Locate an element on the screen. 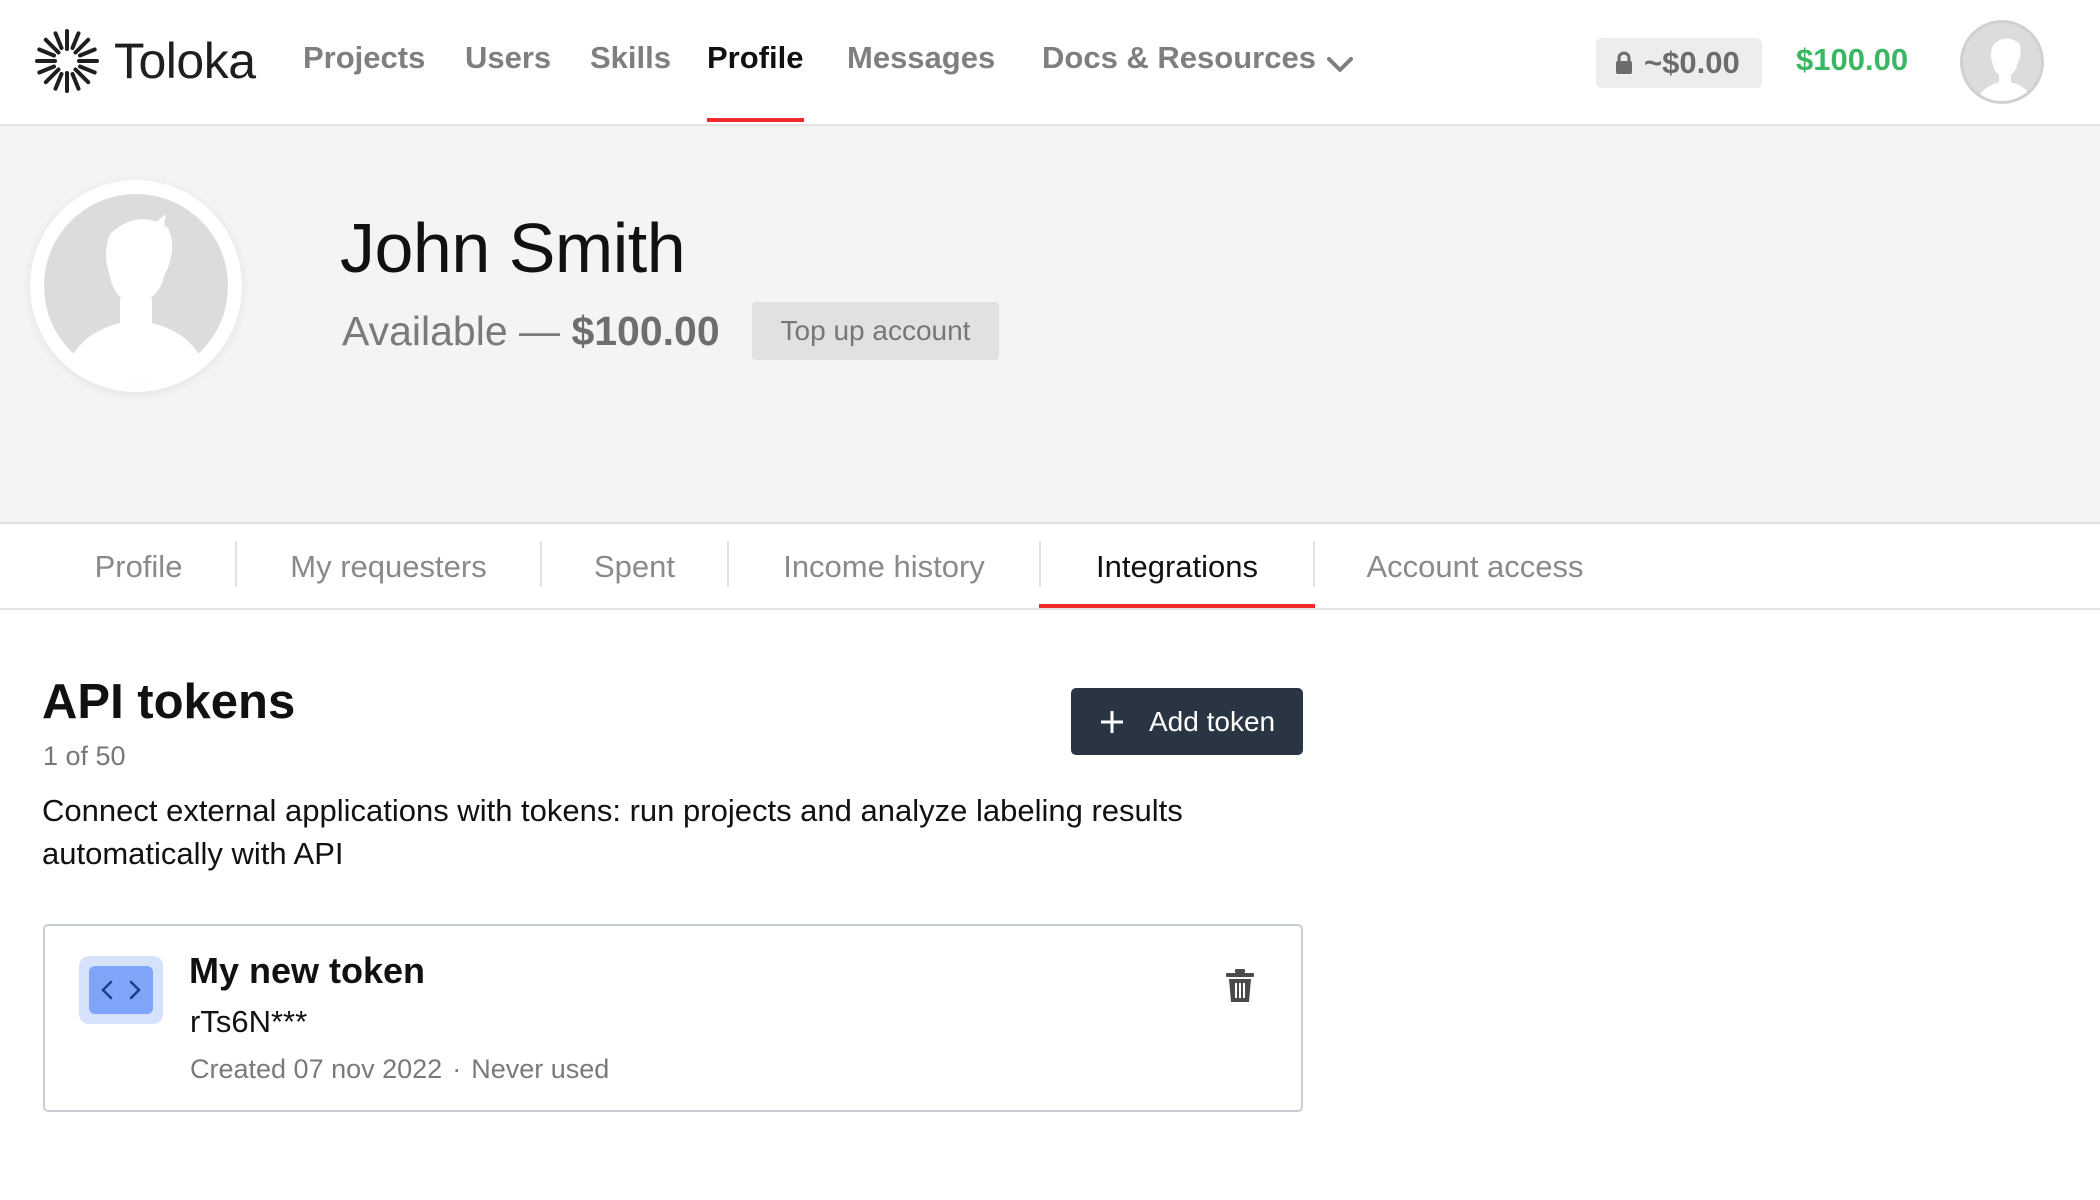  plus-icon is located at coordinates (1112, 721).